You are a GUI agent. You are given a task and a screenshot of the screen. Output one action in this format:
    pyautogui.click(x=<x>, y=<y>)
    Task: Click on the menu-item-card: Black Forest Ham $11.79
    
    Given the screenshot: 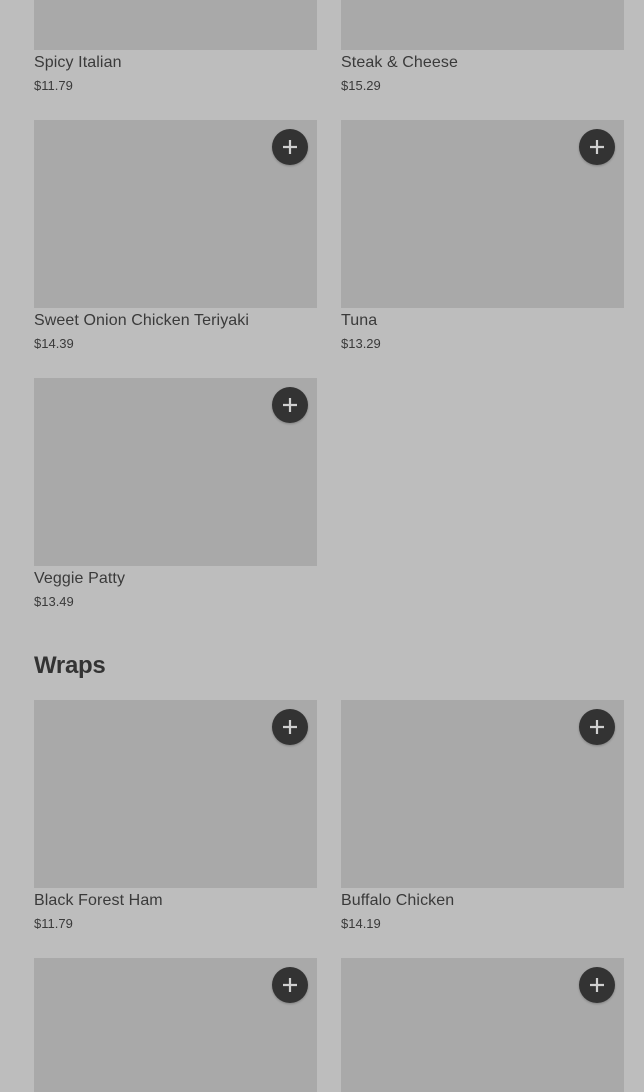 What is the action you would take?
    pyautogui.click(x=175, y=815)
    